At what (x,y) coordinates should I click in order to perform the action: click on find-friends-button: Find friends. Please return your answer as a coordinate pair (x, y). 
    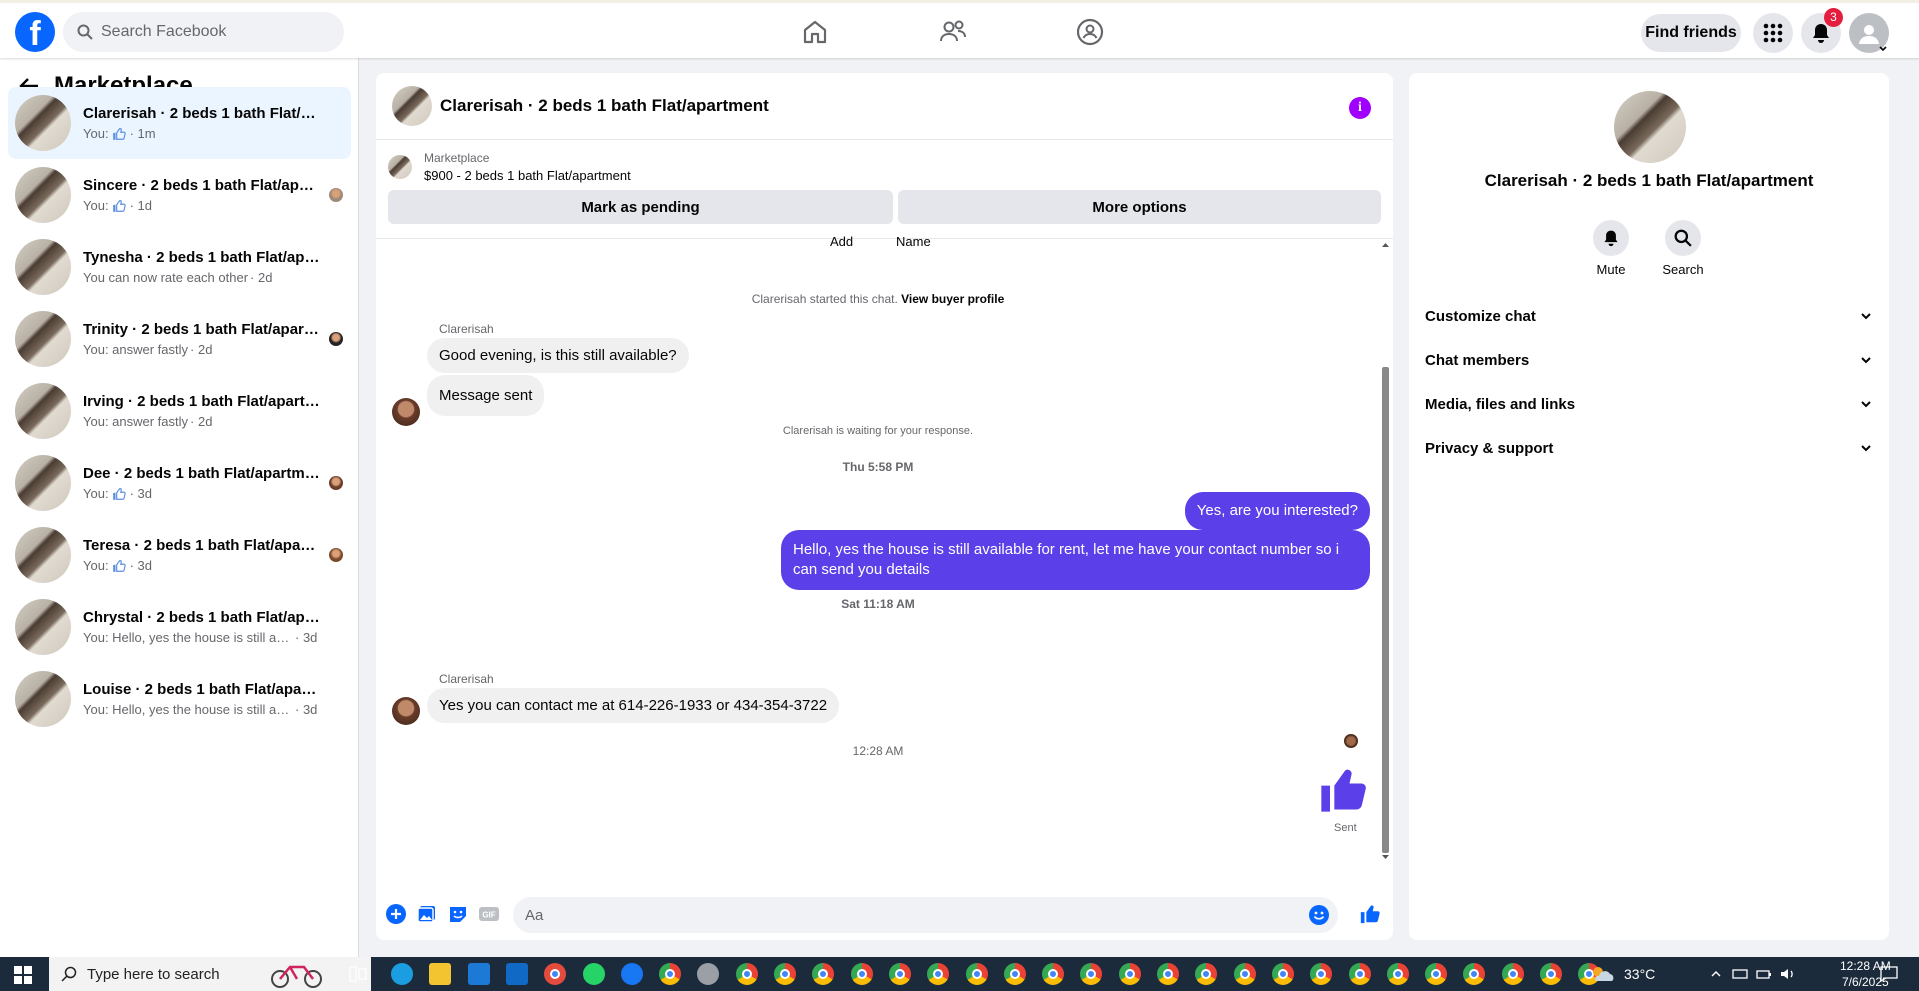
    Looking at the image, I should click on (1691, 33).